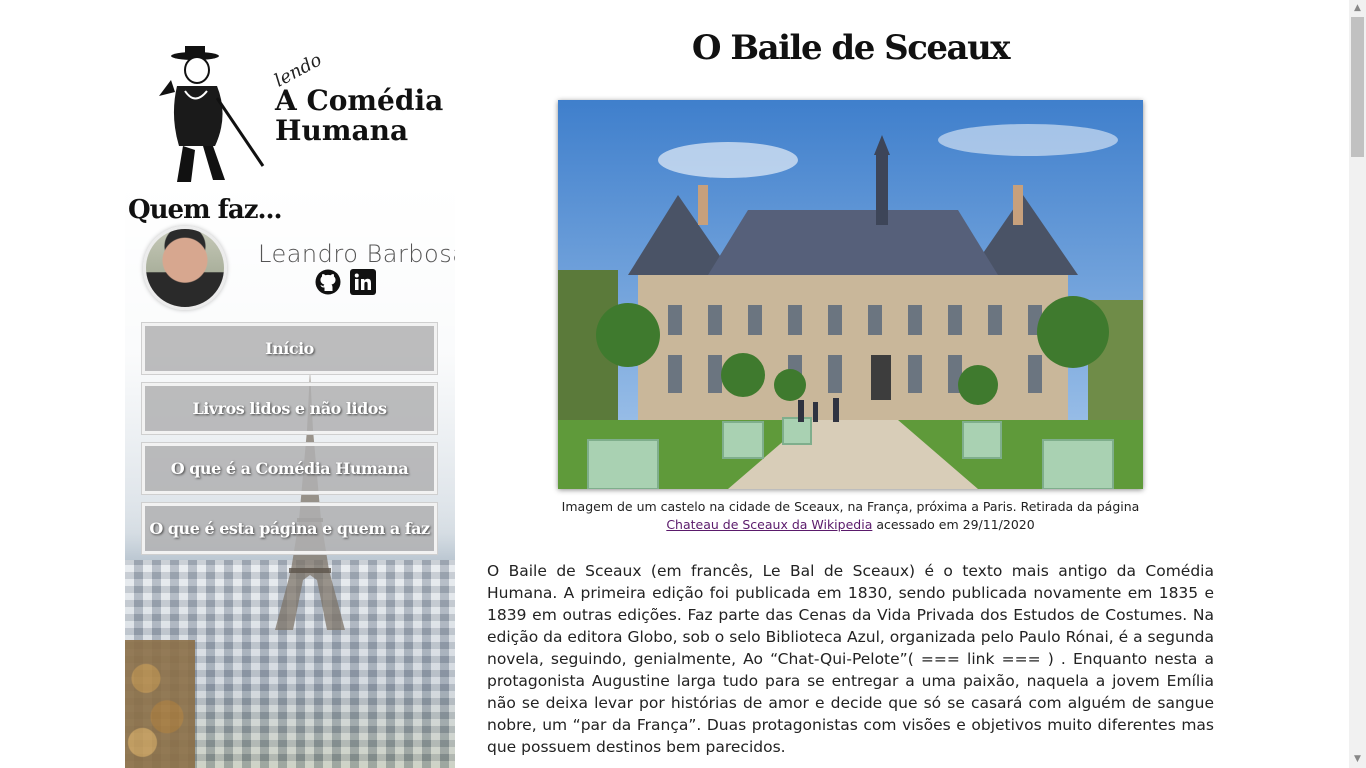 Image resolution: width=1366 pixels, height=768 pixels. What do you see at coordinates (363, 282) in the screenshot?
I see `linkedin-icon` at bounding box center [363, 282].